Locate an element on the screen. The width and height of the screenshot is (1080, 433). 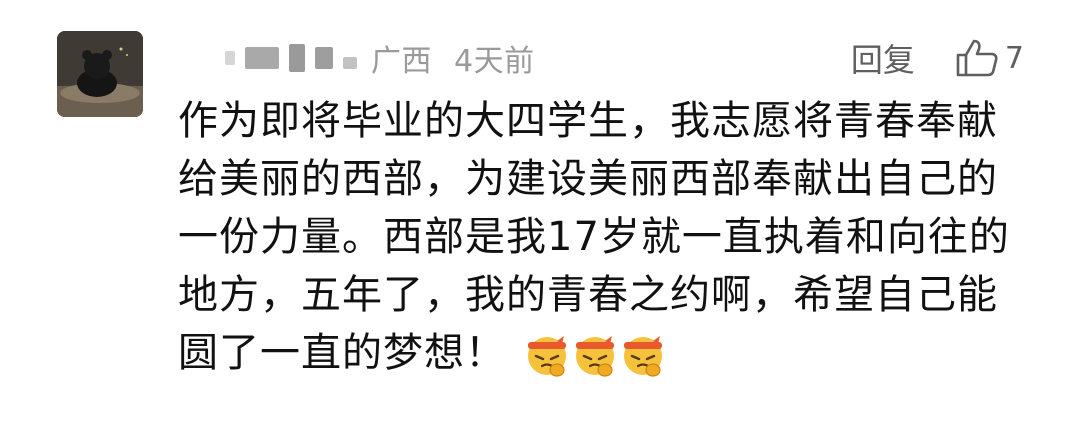
like-button: 7 is located at coordinates (989, 58).